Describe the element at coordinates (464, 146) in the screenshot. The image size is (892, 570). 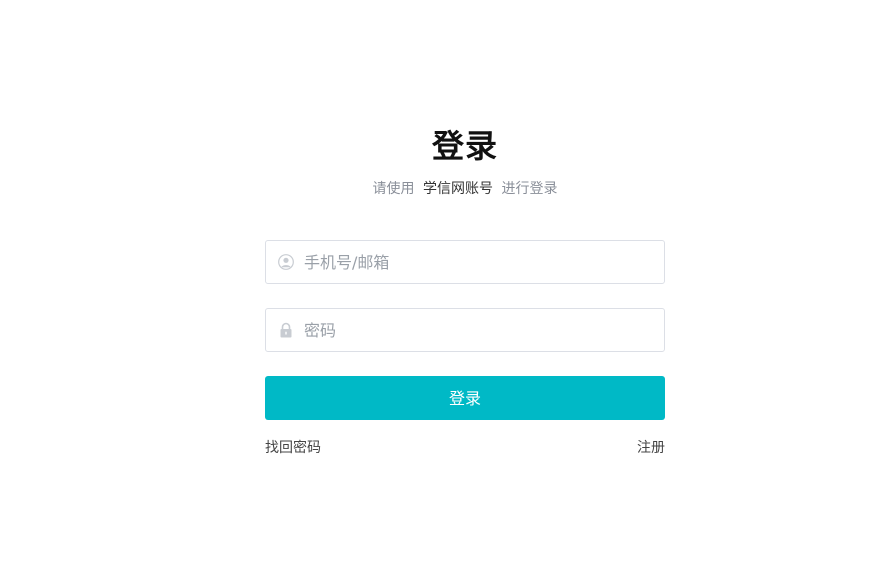
I see `page-title: 登录` at that location.